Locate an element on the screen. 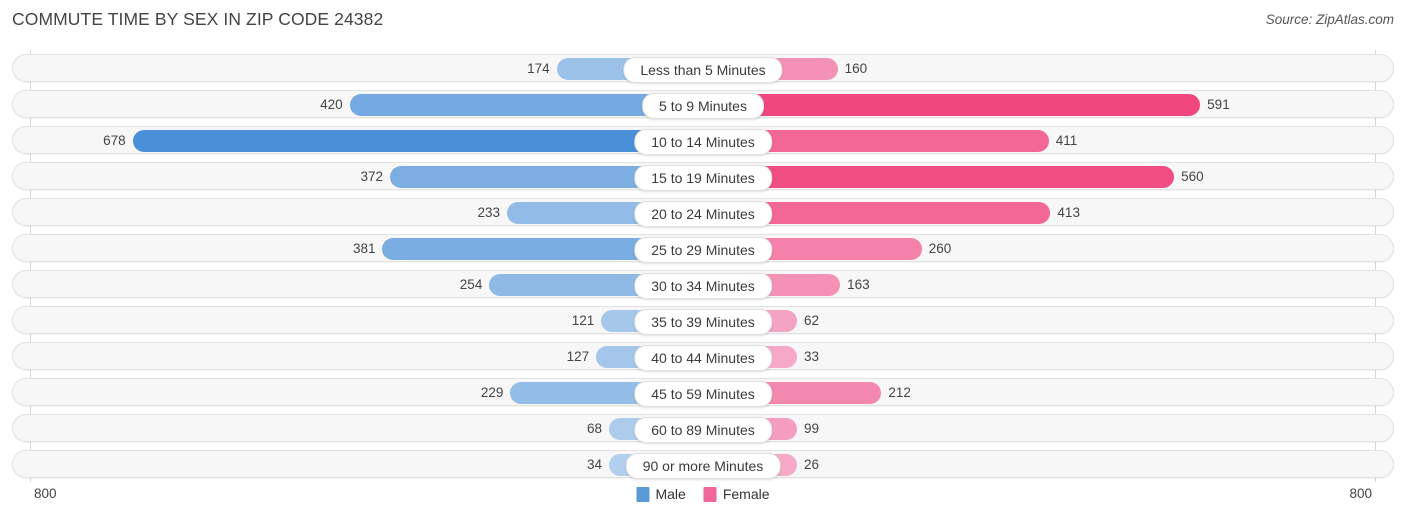  value-label-female: 160 is located at coordinates (856, 68).